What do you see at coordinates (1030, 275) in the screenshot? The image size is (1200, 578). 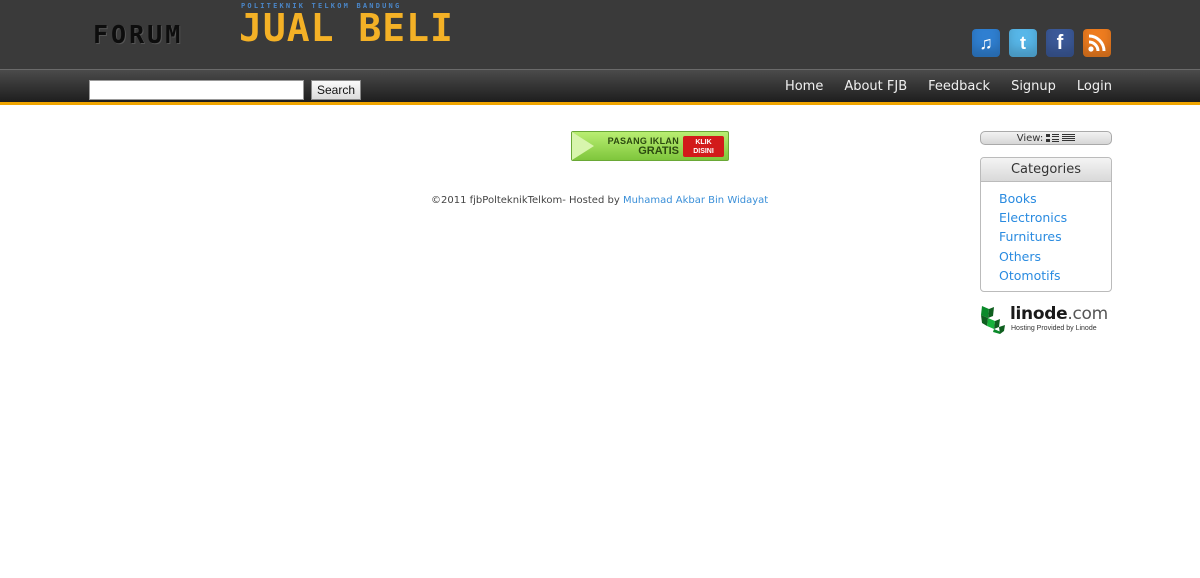 I see `category-link-otomotifs: Otomotifs` at bounding box center [1030, 275].